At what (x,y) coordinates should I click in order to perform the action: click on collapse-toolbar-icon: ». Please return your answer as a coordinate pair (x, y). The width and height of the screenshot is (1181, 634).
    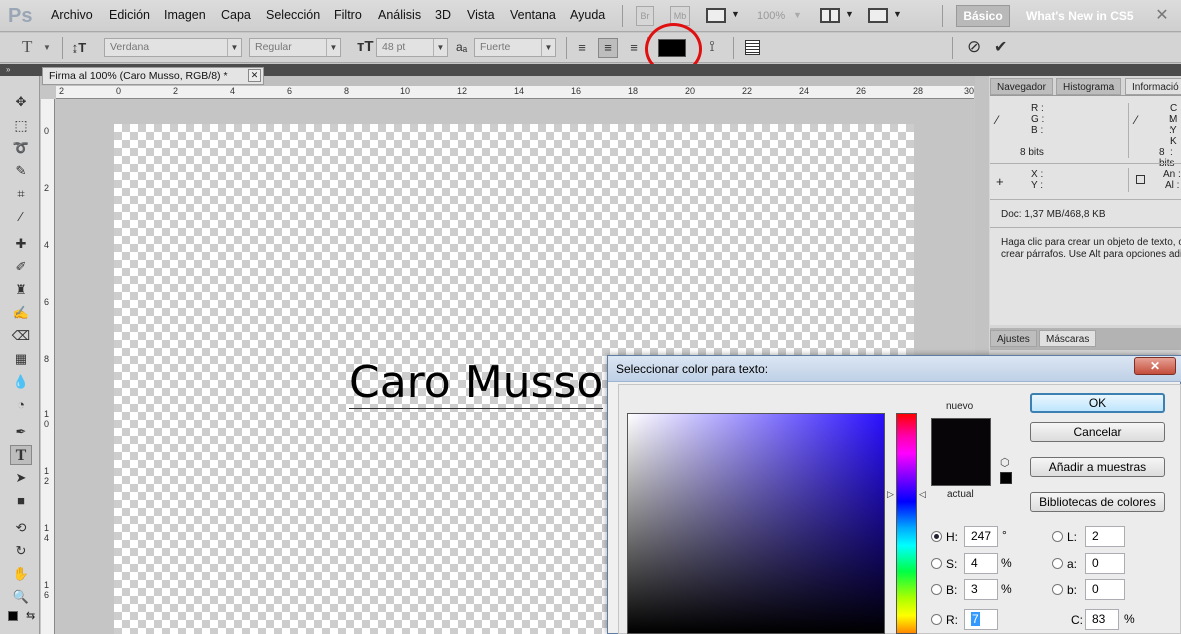
    Looking at the image, I should click on (8, 69).